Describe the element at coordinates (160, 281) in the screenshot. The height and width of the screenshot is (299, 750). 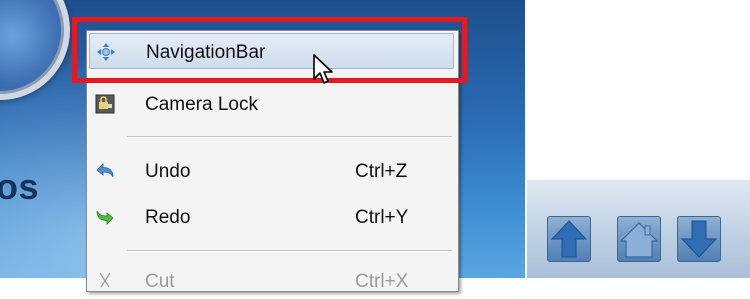
I see `menu-item-label: Cut` at that location.